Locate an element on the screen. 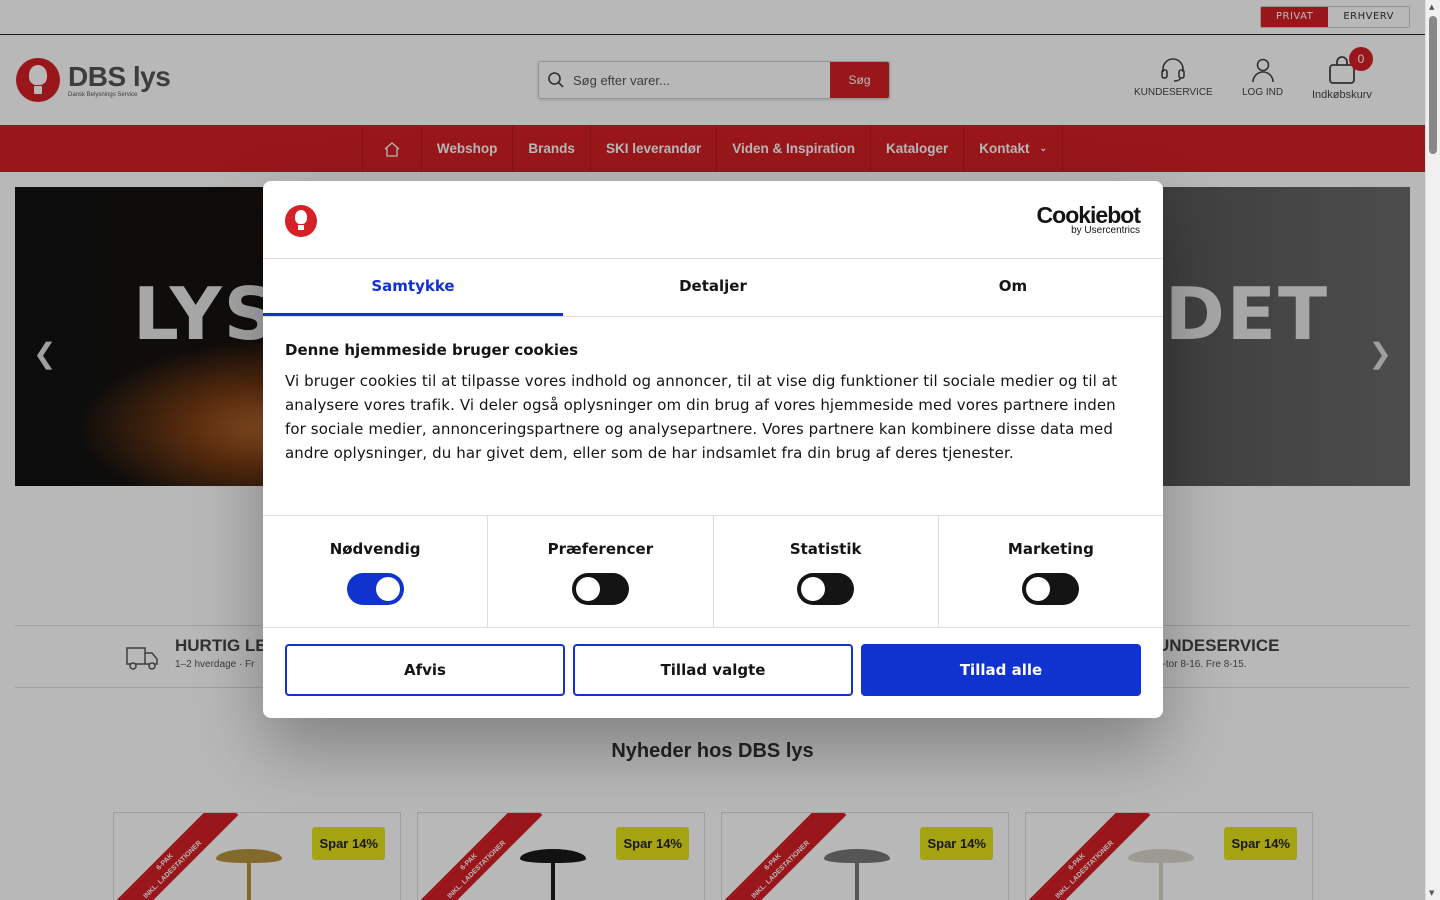 The height and width of the screenshot is (900, 1440). dialog-header: Cookiebot by Usercentrics is located at coordinates (713, 220).